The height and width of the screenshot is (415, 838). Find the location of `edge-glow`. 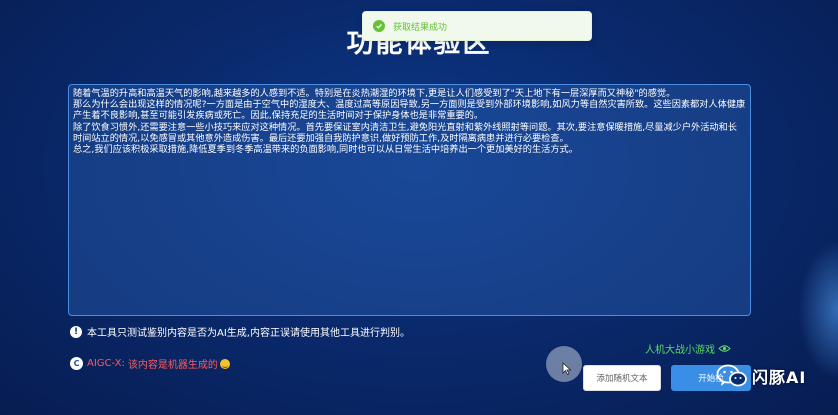

edge-glow is located at coordinates (818, 310).